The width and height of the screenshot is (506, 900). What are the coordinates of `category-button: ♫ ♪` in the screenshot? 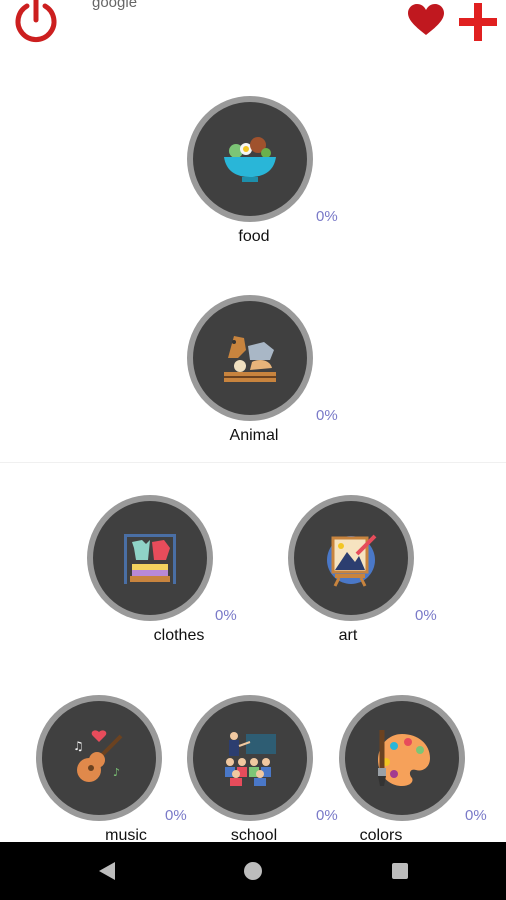 It's located at (99, 758).